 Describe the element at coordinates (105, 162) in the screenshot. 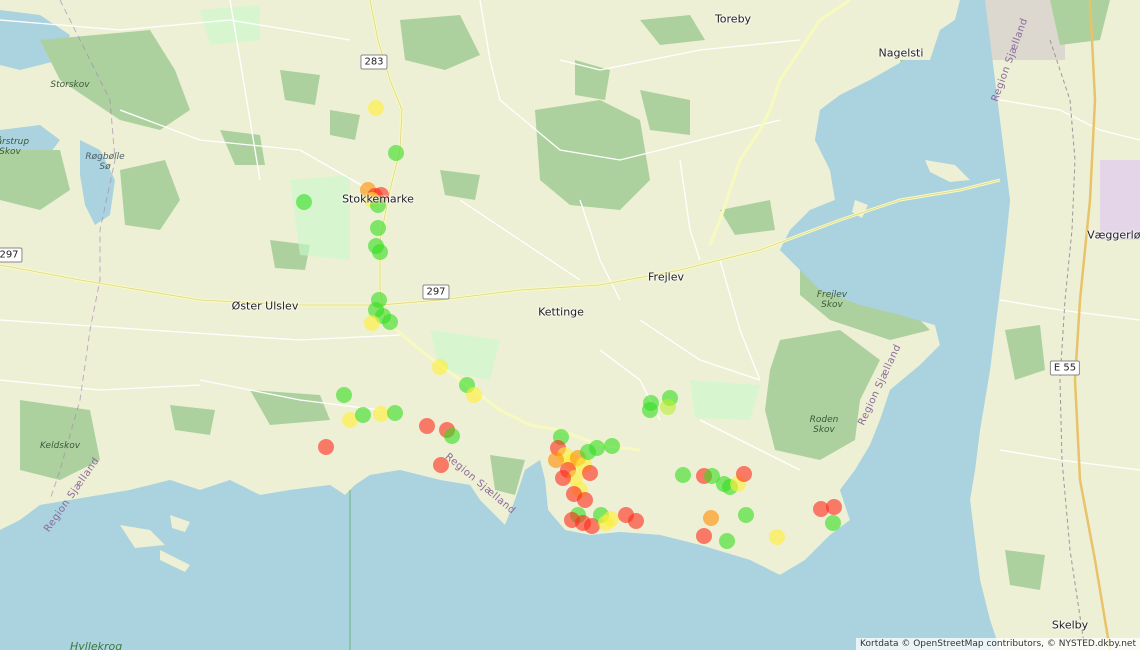

I see `water-label: Røgbølle Sø` at that location.